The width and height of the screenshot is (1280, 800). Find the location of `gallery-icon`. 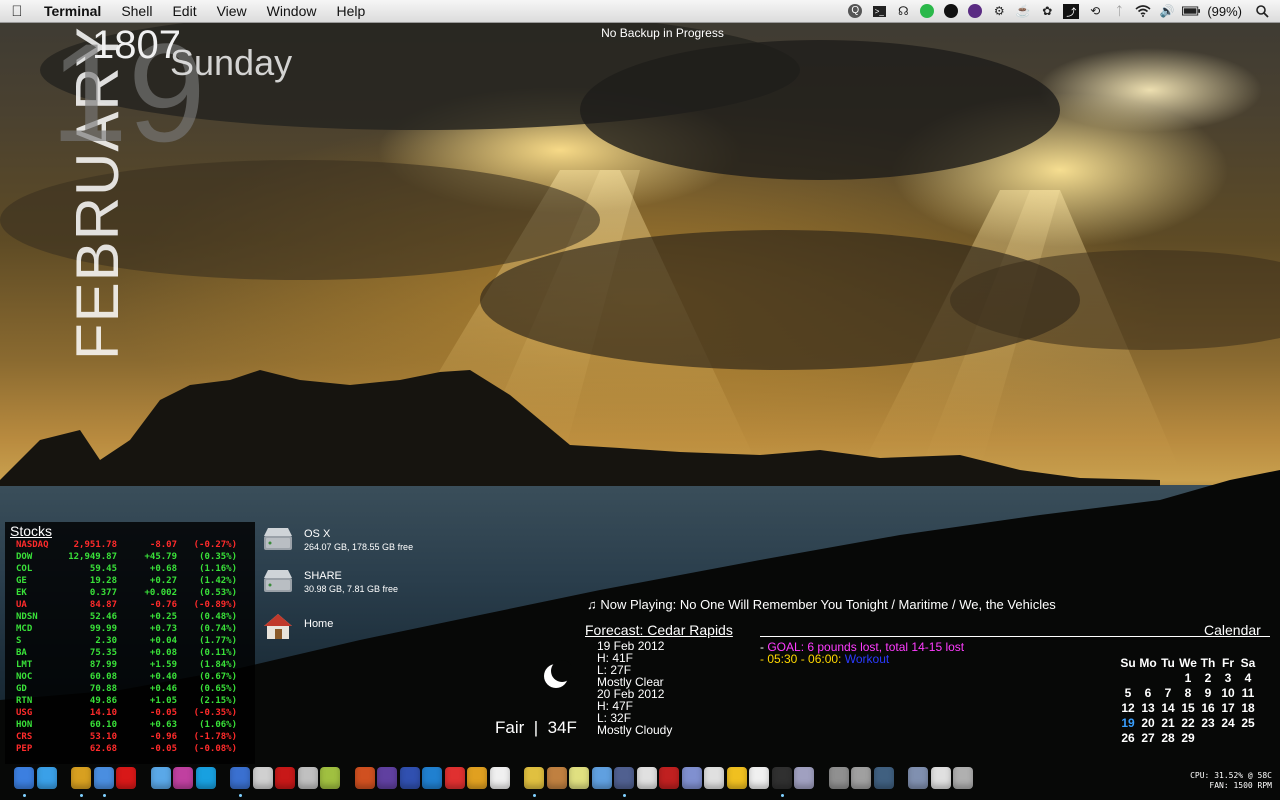

gallery-icon is located at coordinates (556, 778).